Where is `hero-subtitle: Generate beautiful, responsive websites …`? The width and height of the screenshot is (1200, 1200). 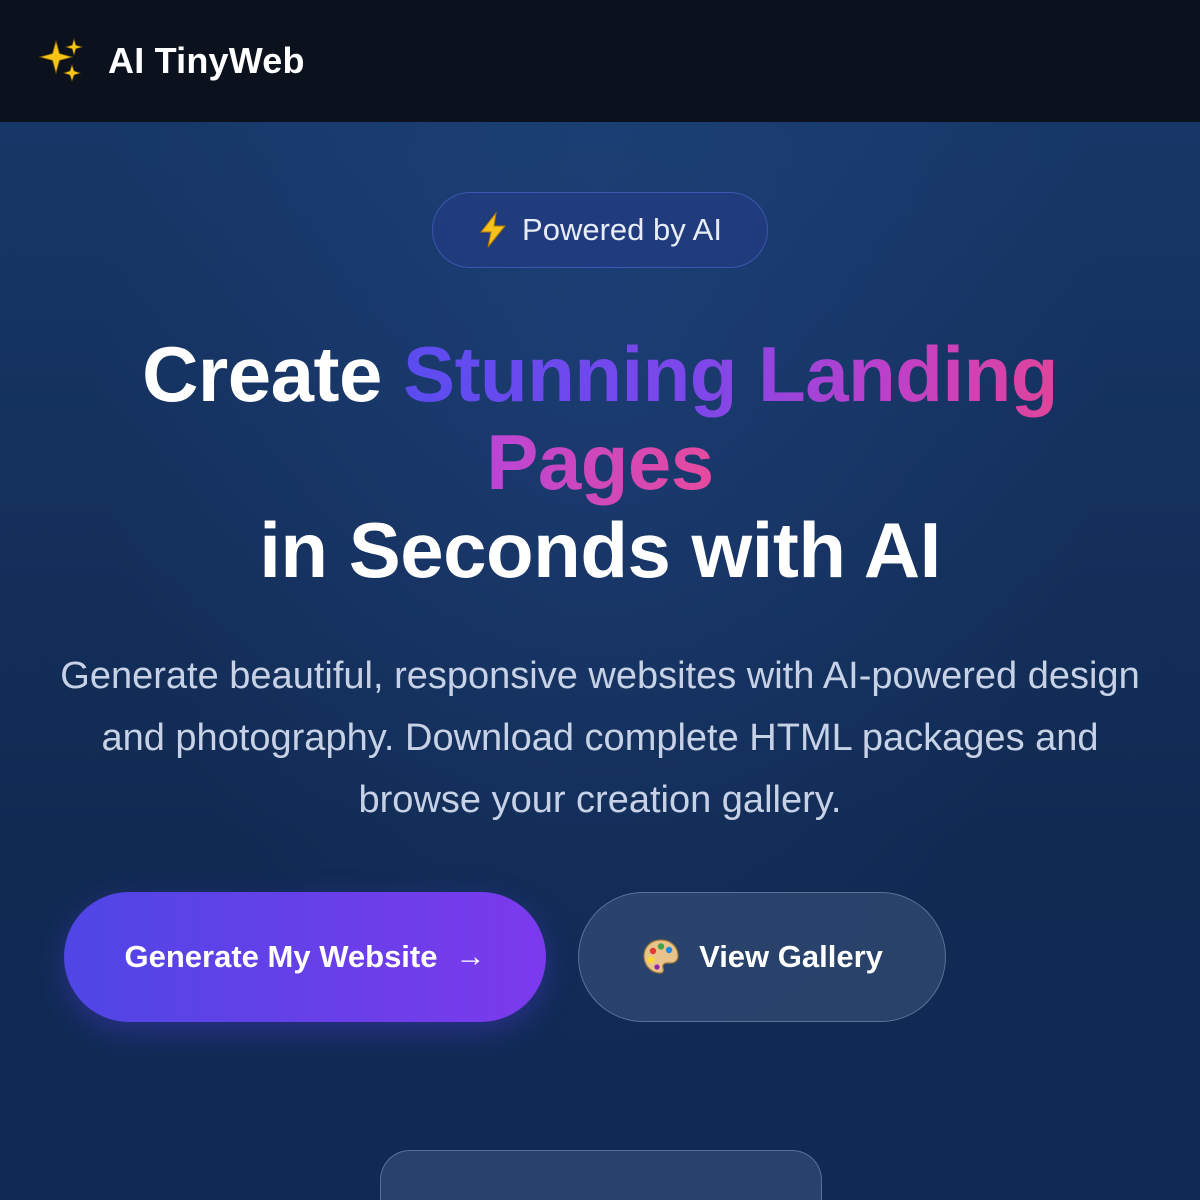
hero-subtitle: Generate beautiful, responsive websites … is located at coordinates (600, 738).